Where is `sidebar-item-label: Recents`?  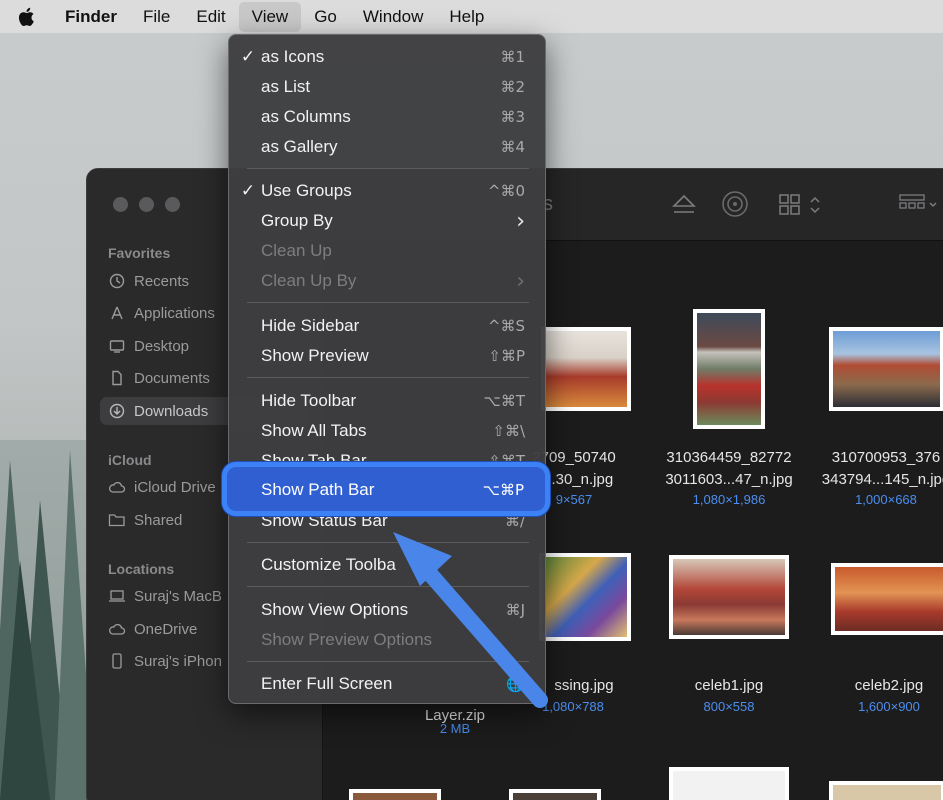 sidebar-item-label: Recents is located at coordinates (162, 281).